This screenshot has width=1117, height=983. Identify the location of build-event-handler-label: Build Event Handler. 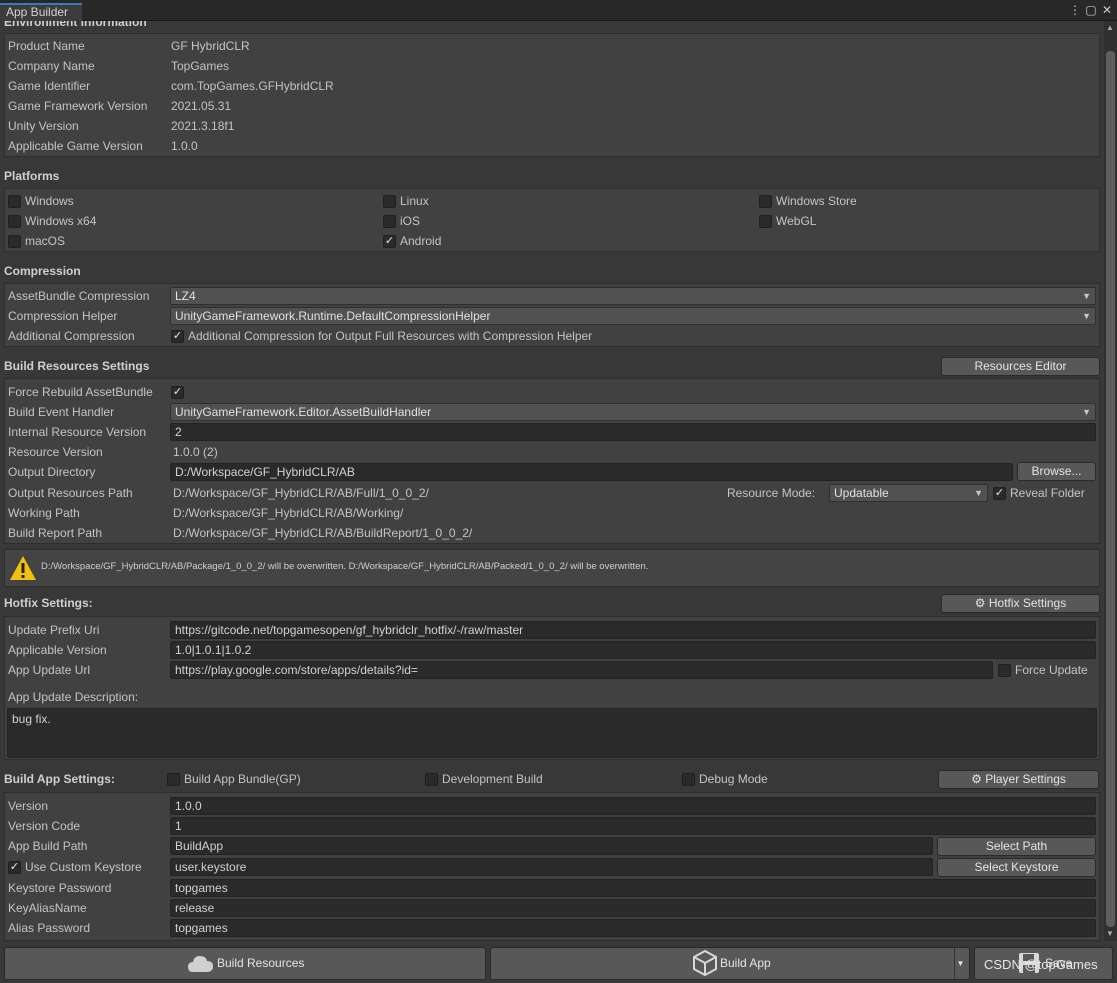
(61, 412).